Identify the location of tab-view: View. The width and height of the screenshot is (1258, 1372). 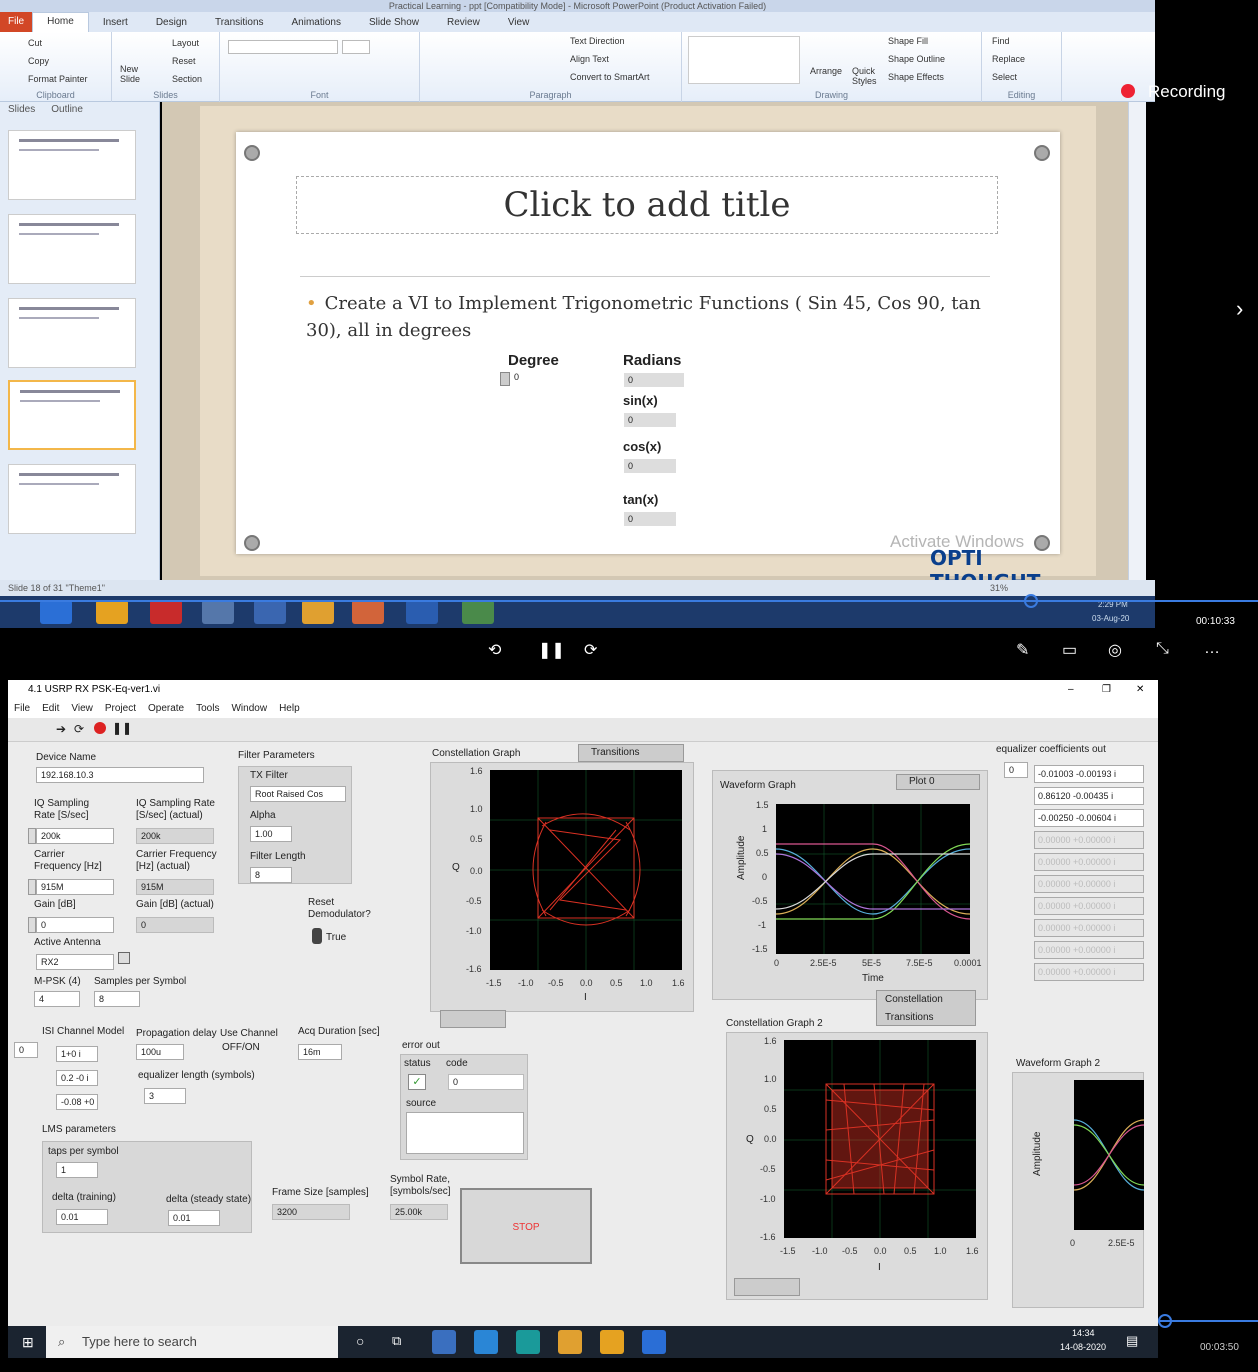
(519, 22).